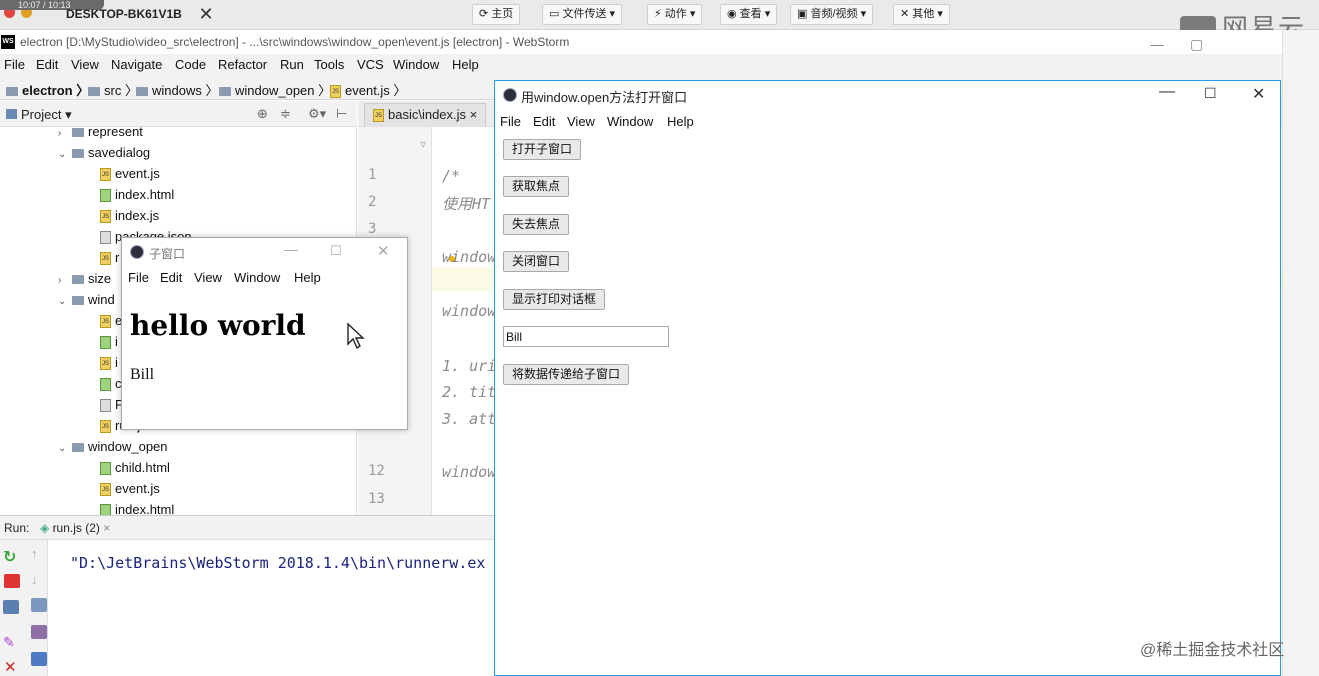 This screenshot has height=676, width=1319. Describe the element at coordinates (329, 64) in the screenshot. I see `menu-tools: Tools` at that location.